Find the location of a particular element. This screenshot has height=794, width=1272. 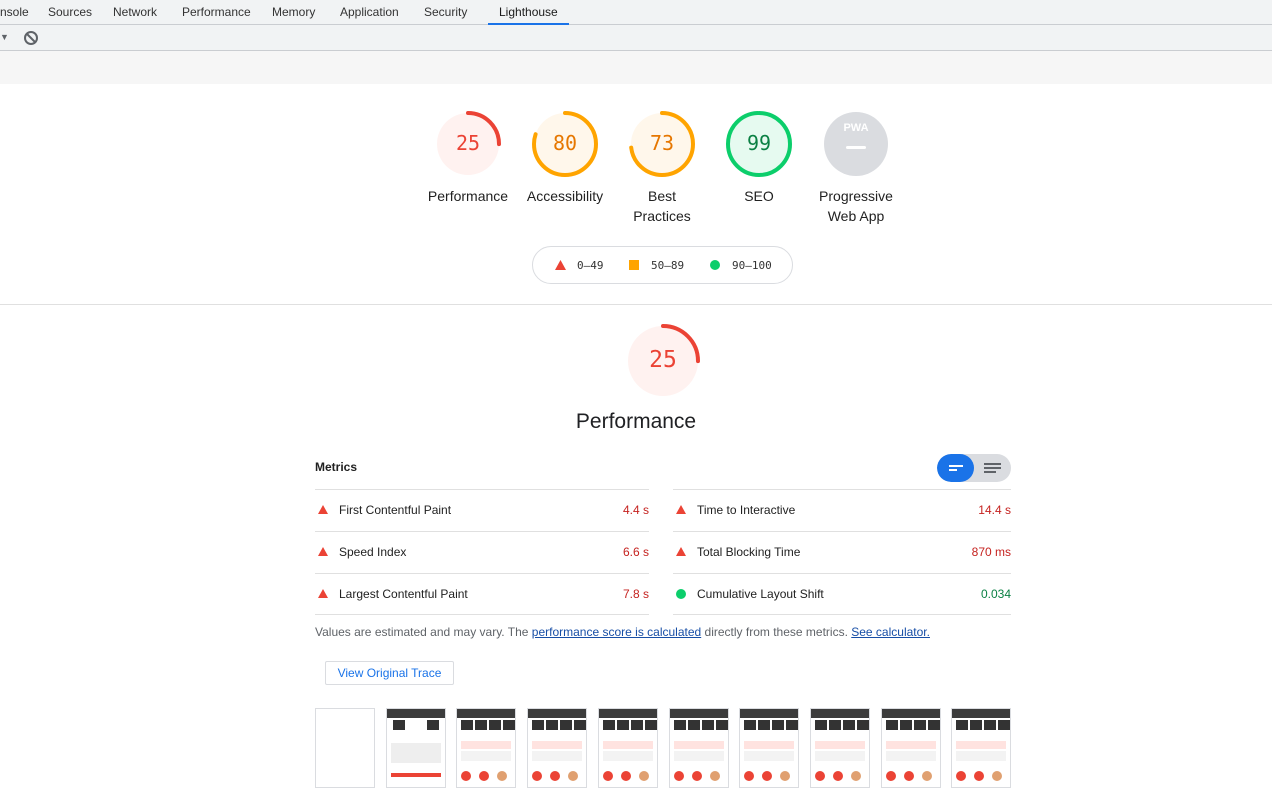

metric-cumulative-layout-shift: Cumulative Layout Shift 0.034 is located at coordinates (842, 594).